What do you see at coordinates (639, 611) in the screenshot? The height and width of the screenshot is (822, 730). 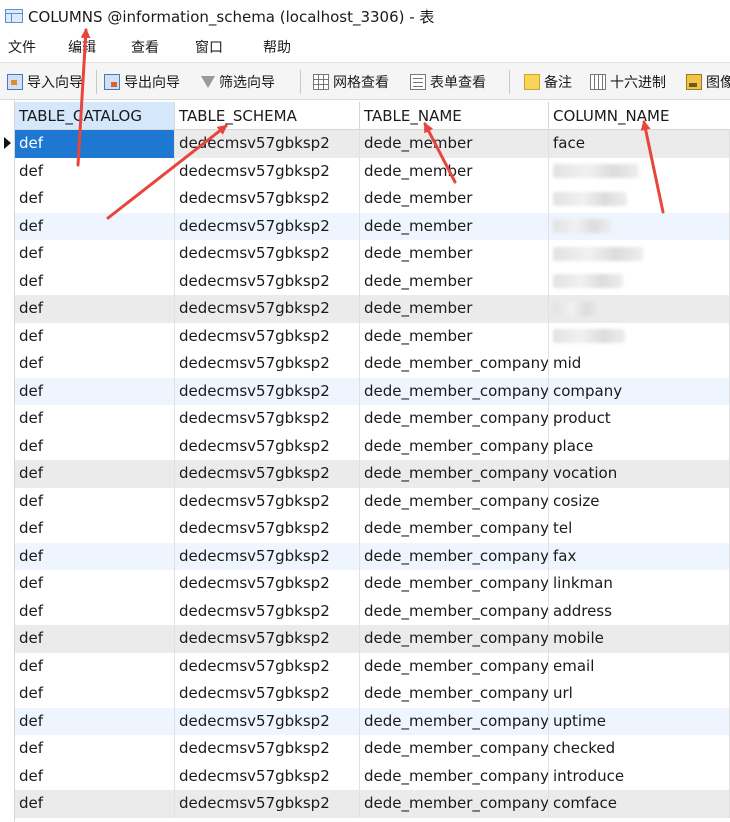 I see `cell-column-name: address` at bounding box center [639, 611].